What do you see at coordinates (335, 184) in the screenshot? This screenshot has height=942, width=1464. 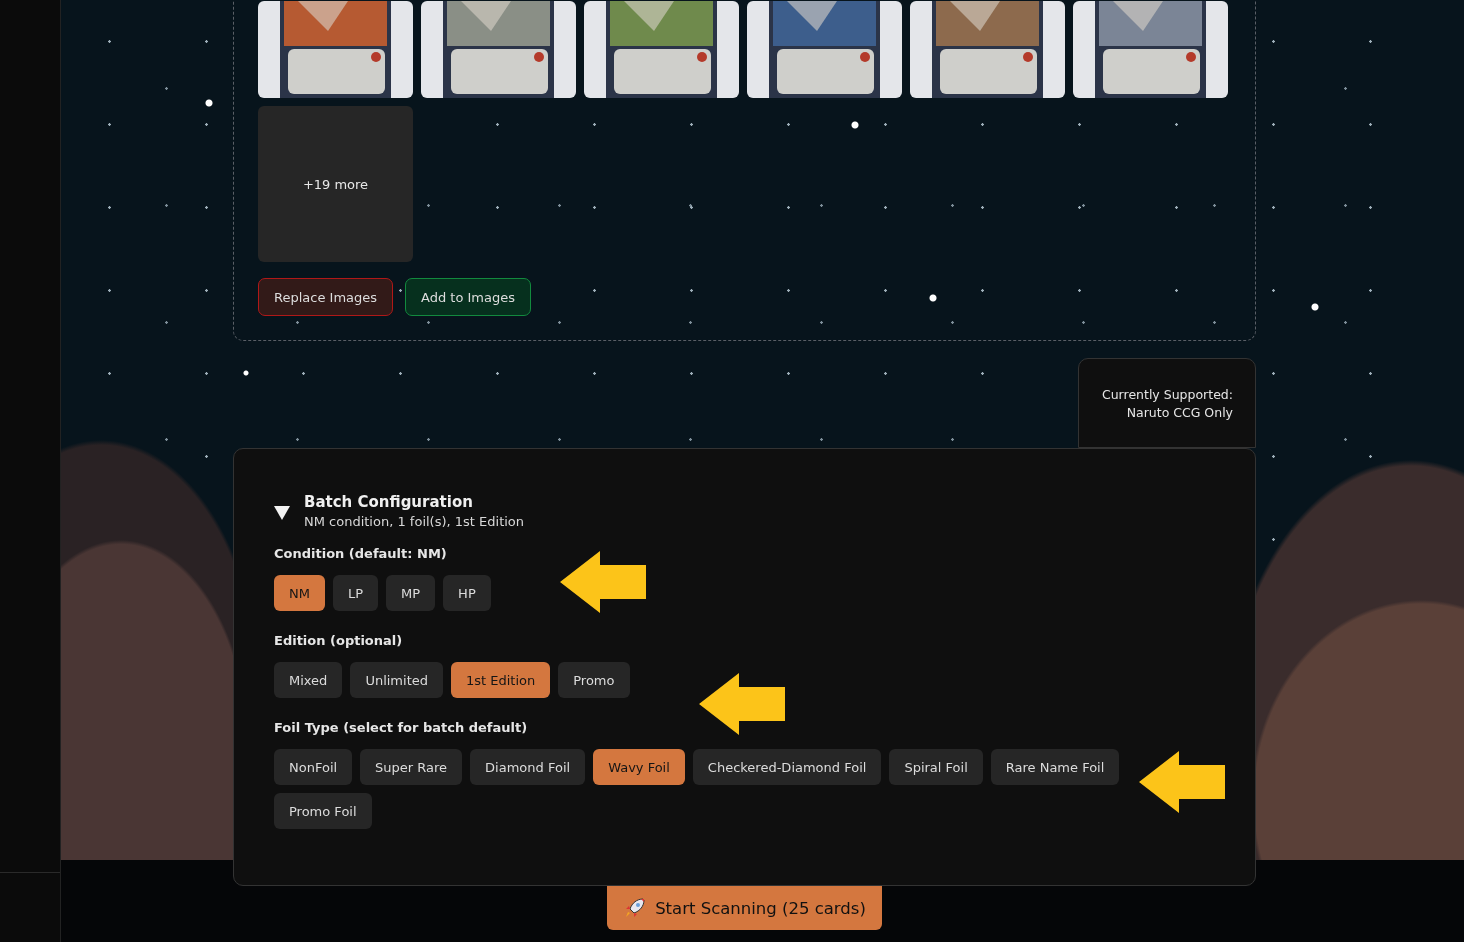 I see `more-images-tile: +19 more` at bounding box center [335, 184].